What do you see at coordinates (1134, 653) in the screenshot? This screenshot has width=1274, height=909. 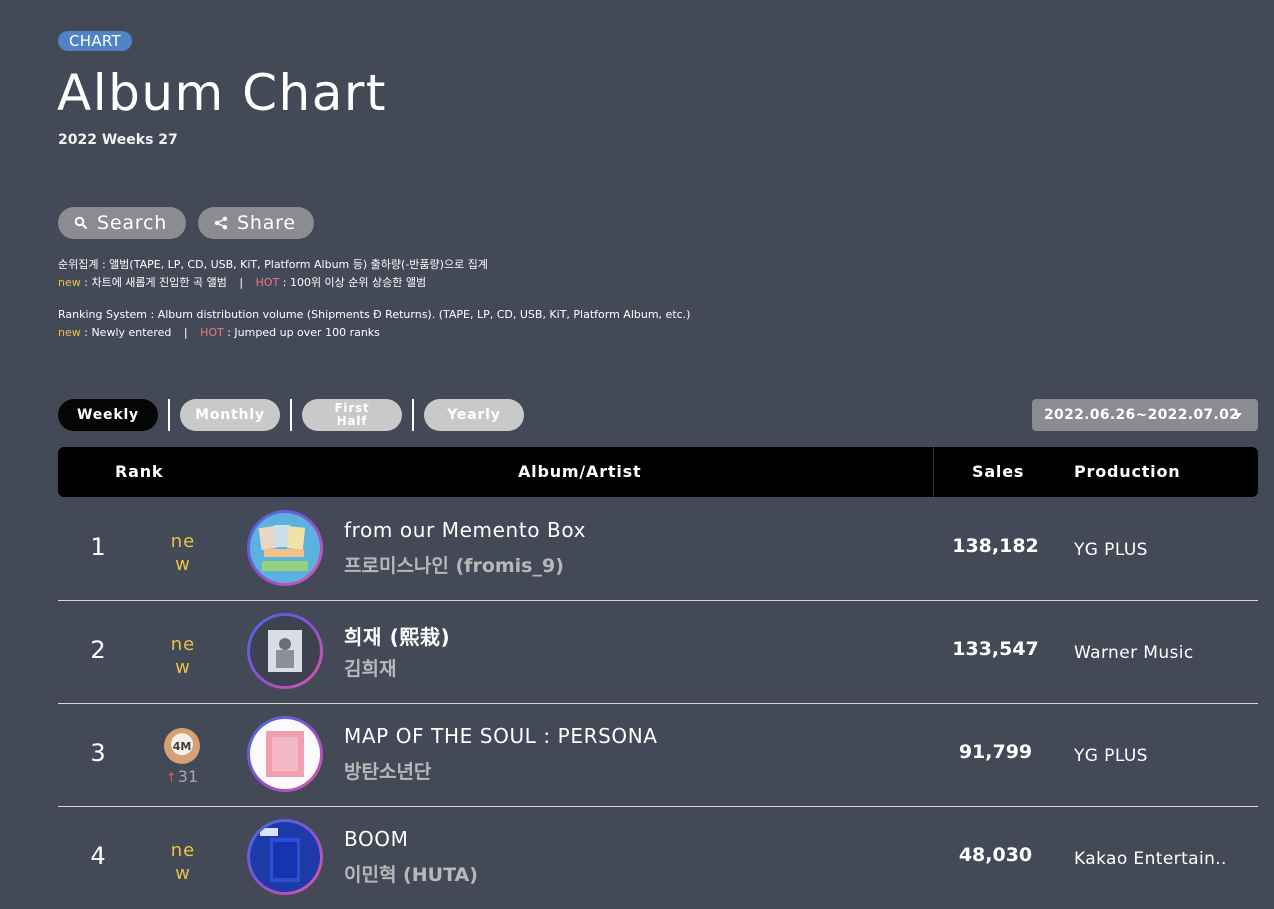 I see `production-company: Warner Music` at bounding box center [1134, 653].